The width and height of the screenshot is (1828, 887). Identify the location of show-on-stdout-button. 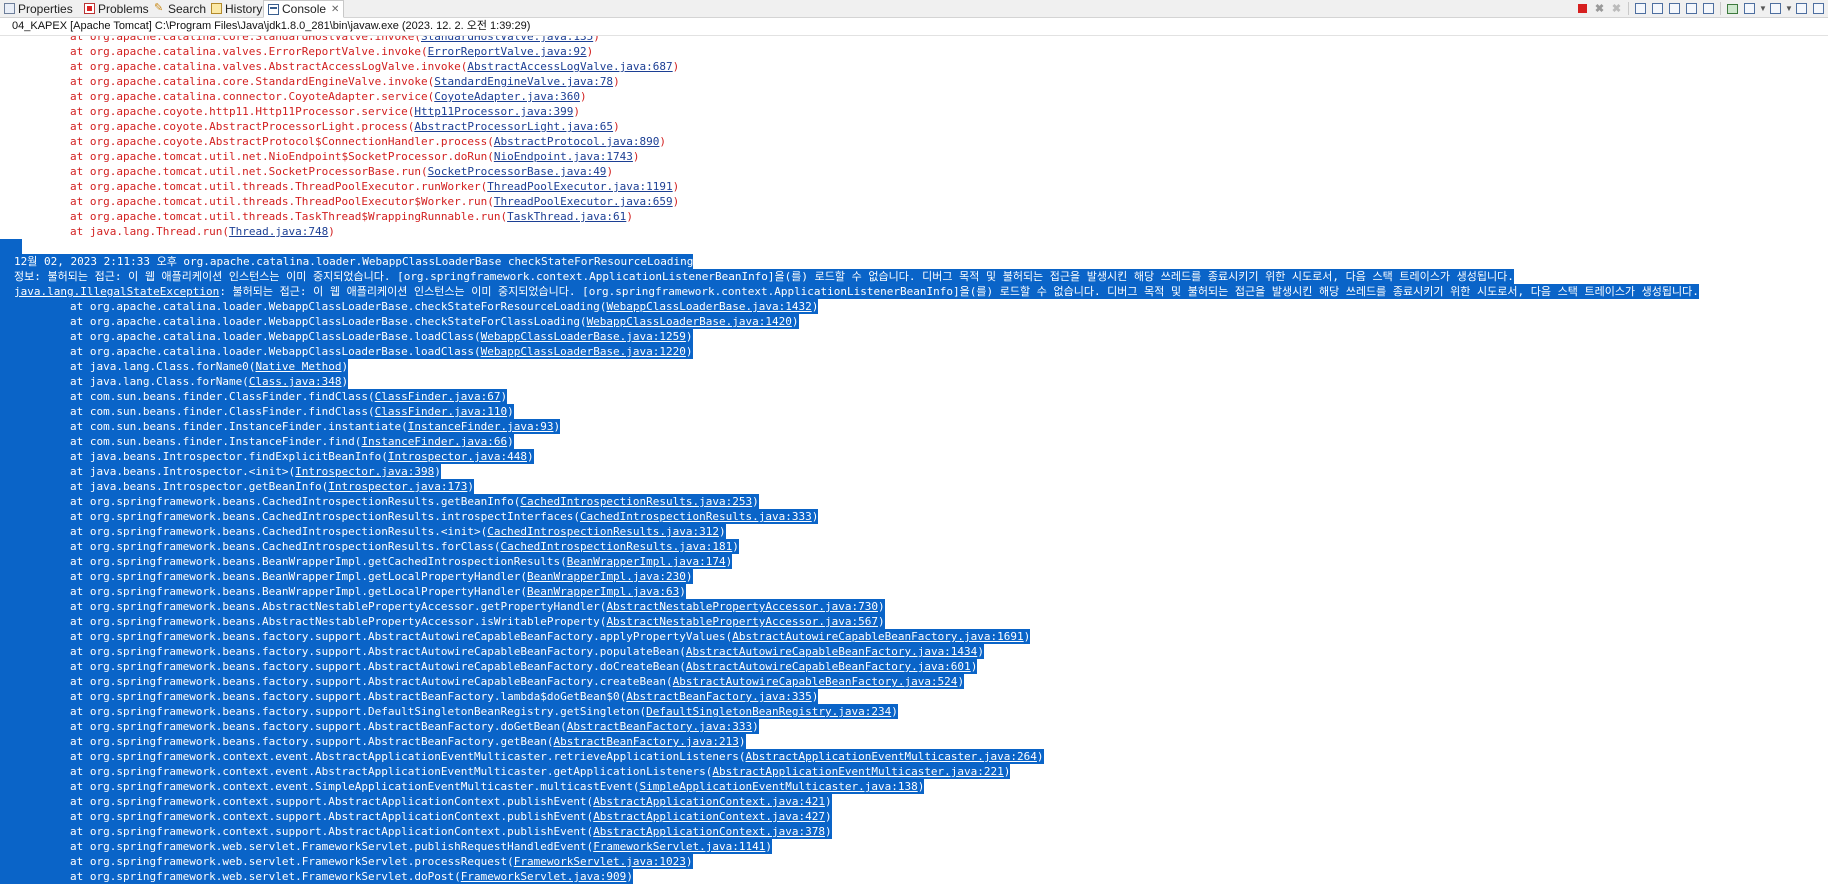
(1691, 8).